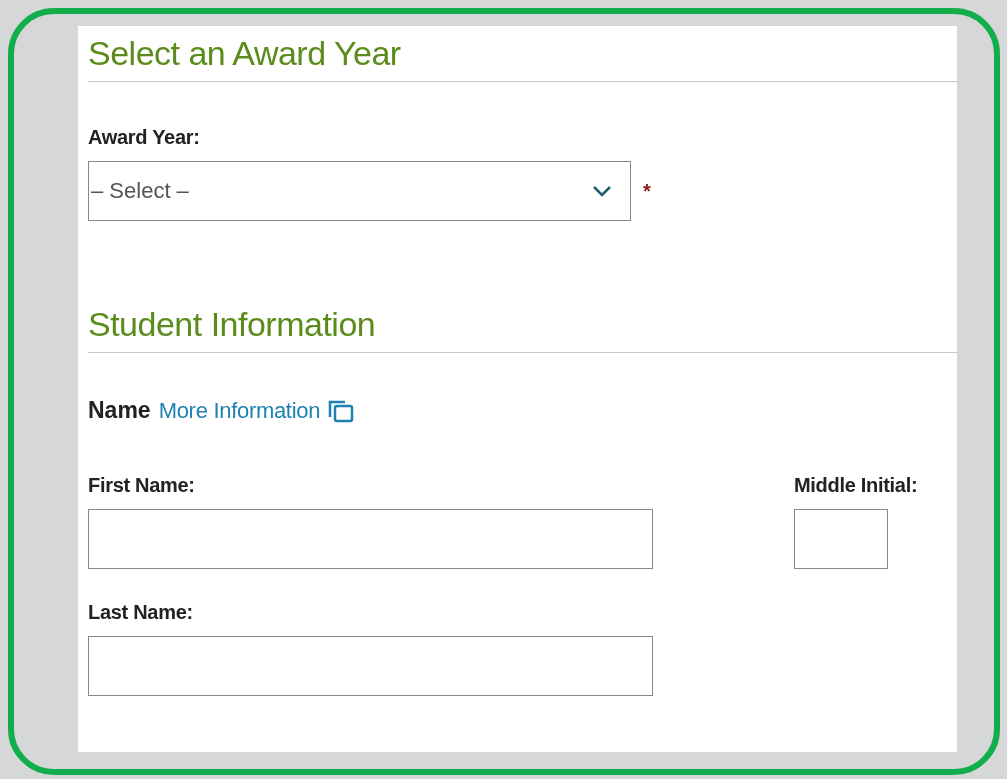 This screenshot has height=779, width=1007. Describe the element at coordinates (856, 485) in the screenshot. I see `field-label: Middle Initial:` at that location.